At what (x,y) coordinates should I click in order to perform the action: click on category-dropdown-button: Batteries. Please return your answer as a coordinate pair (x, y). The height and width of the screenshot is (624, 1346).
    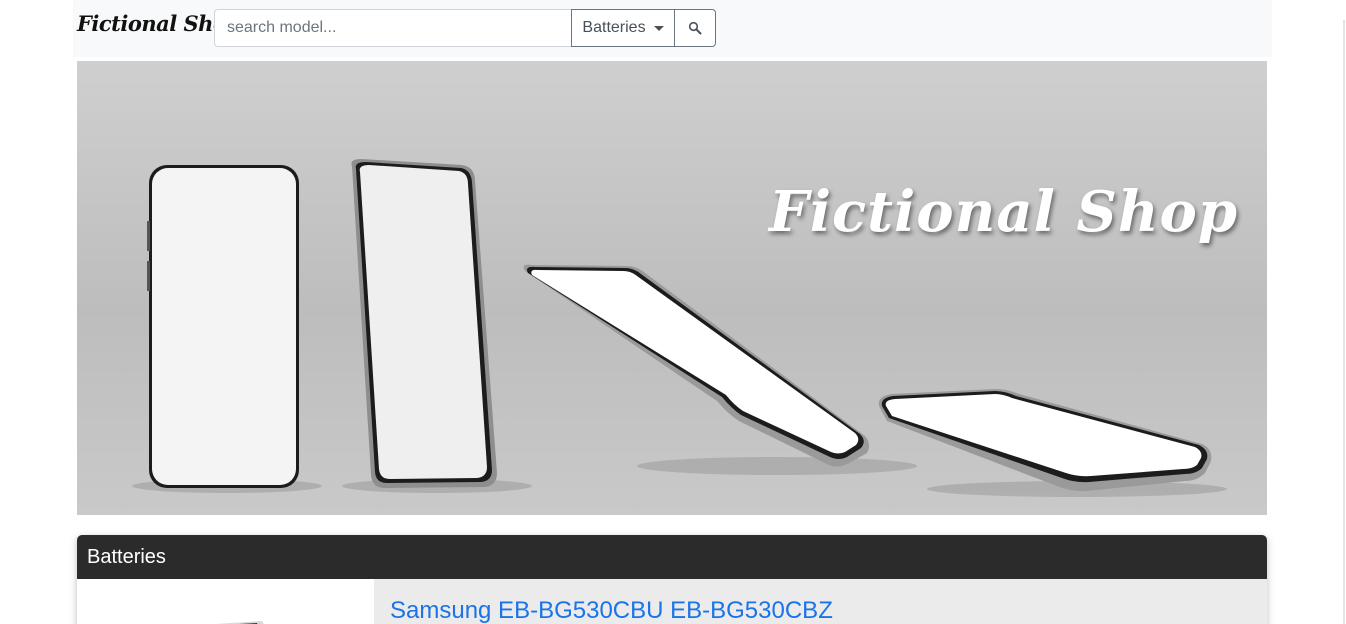
    Looking at the image, I should click on (623, 28).